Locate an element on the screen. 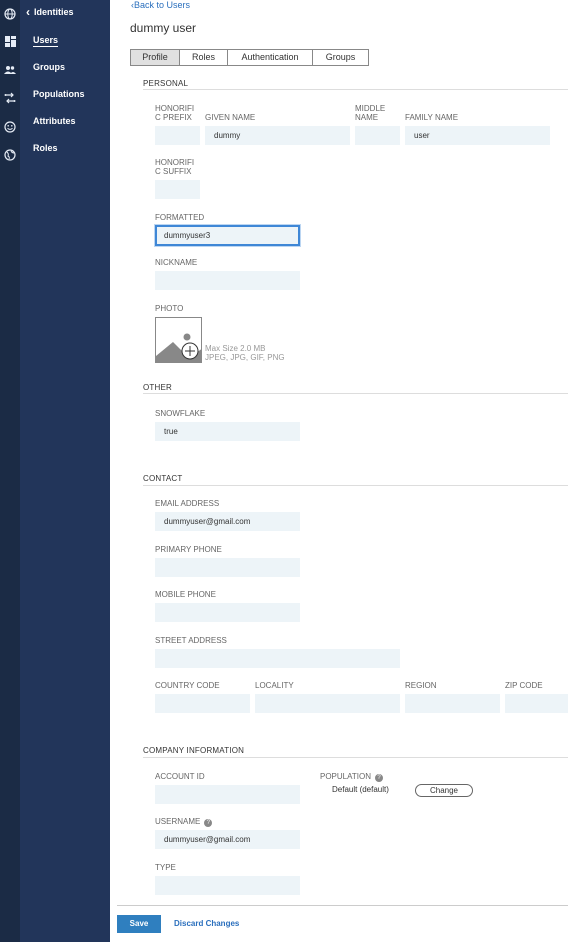 This screenshot has width=568, height=942. middle-name-label: MIDDLE NAME is located at coordinates (370, 113).